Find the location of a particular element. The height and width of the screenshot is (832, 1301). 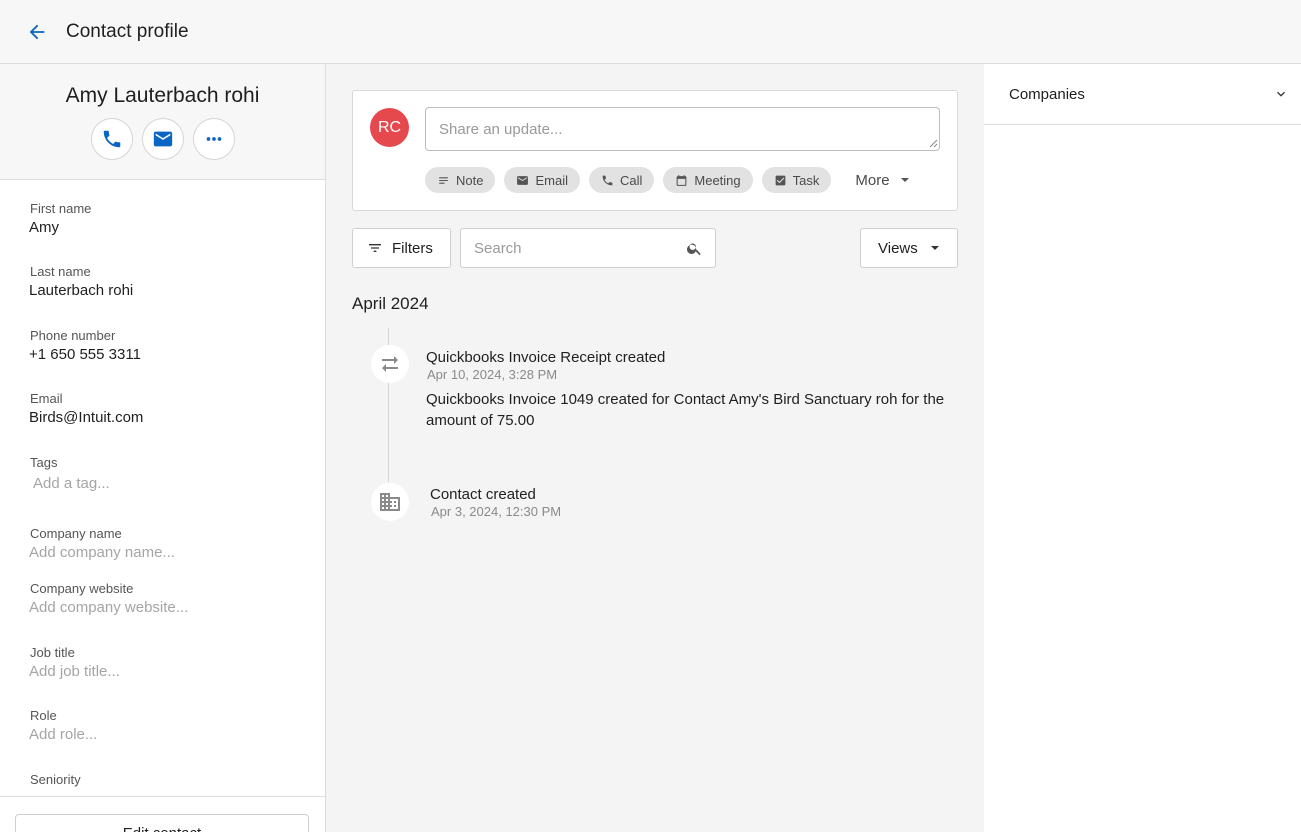

more-horizontal-icon is located at coordinates (213, 139).